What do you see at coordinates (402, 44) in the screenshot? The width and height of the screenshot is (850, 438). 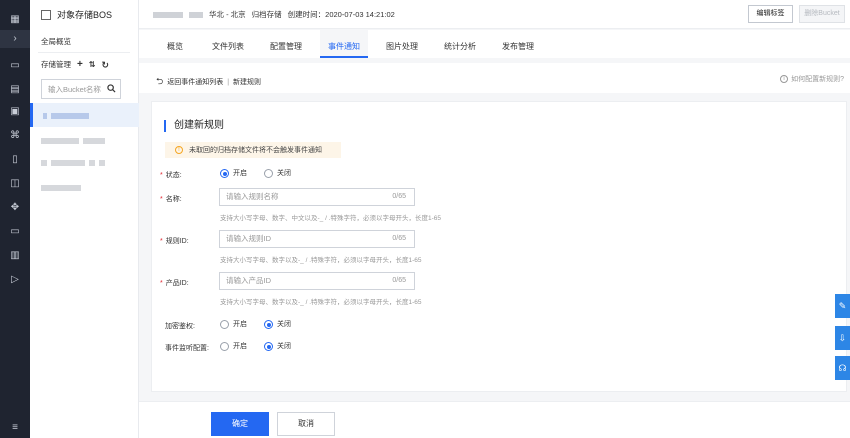 I see `tab-image-process: 图片处理` at bounding box center [402, 44].